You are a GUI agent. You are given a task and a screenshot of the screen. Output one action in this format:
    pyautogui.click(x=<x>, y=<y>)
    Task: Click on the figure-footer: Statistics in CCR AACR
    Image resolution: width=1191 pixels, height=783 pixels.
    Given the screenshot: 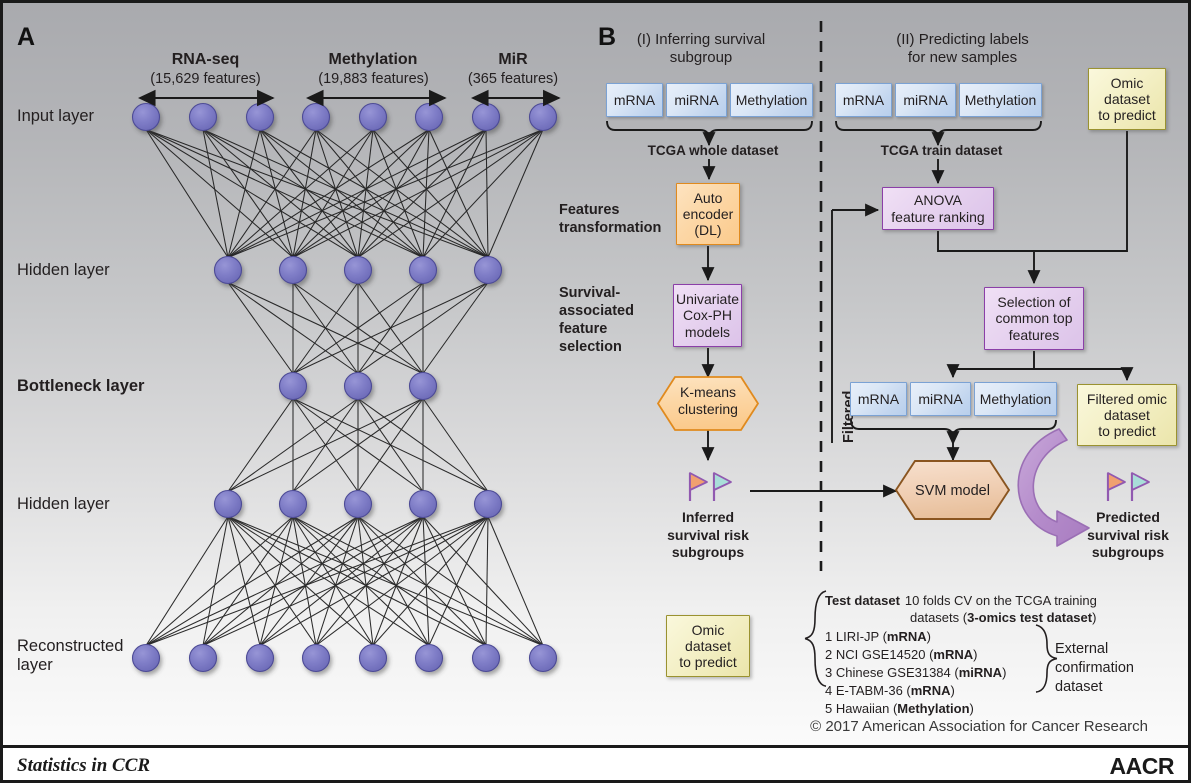 What is the action you would take?
    pyautogui.click(x=595, y=764)
    